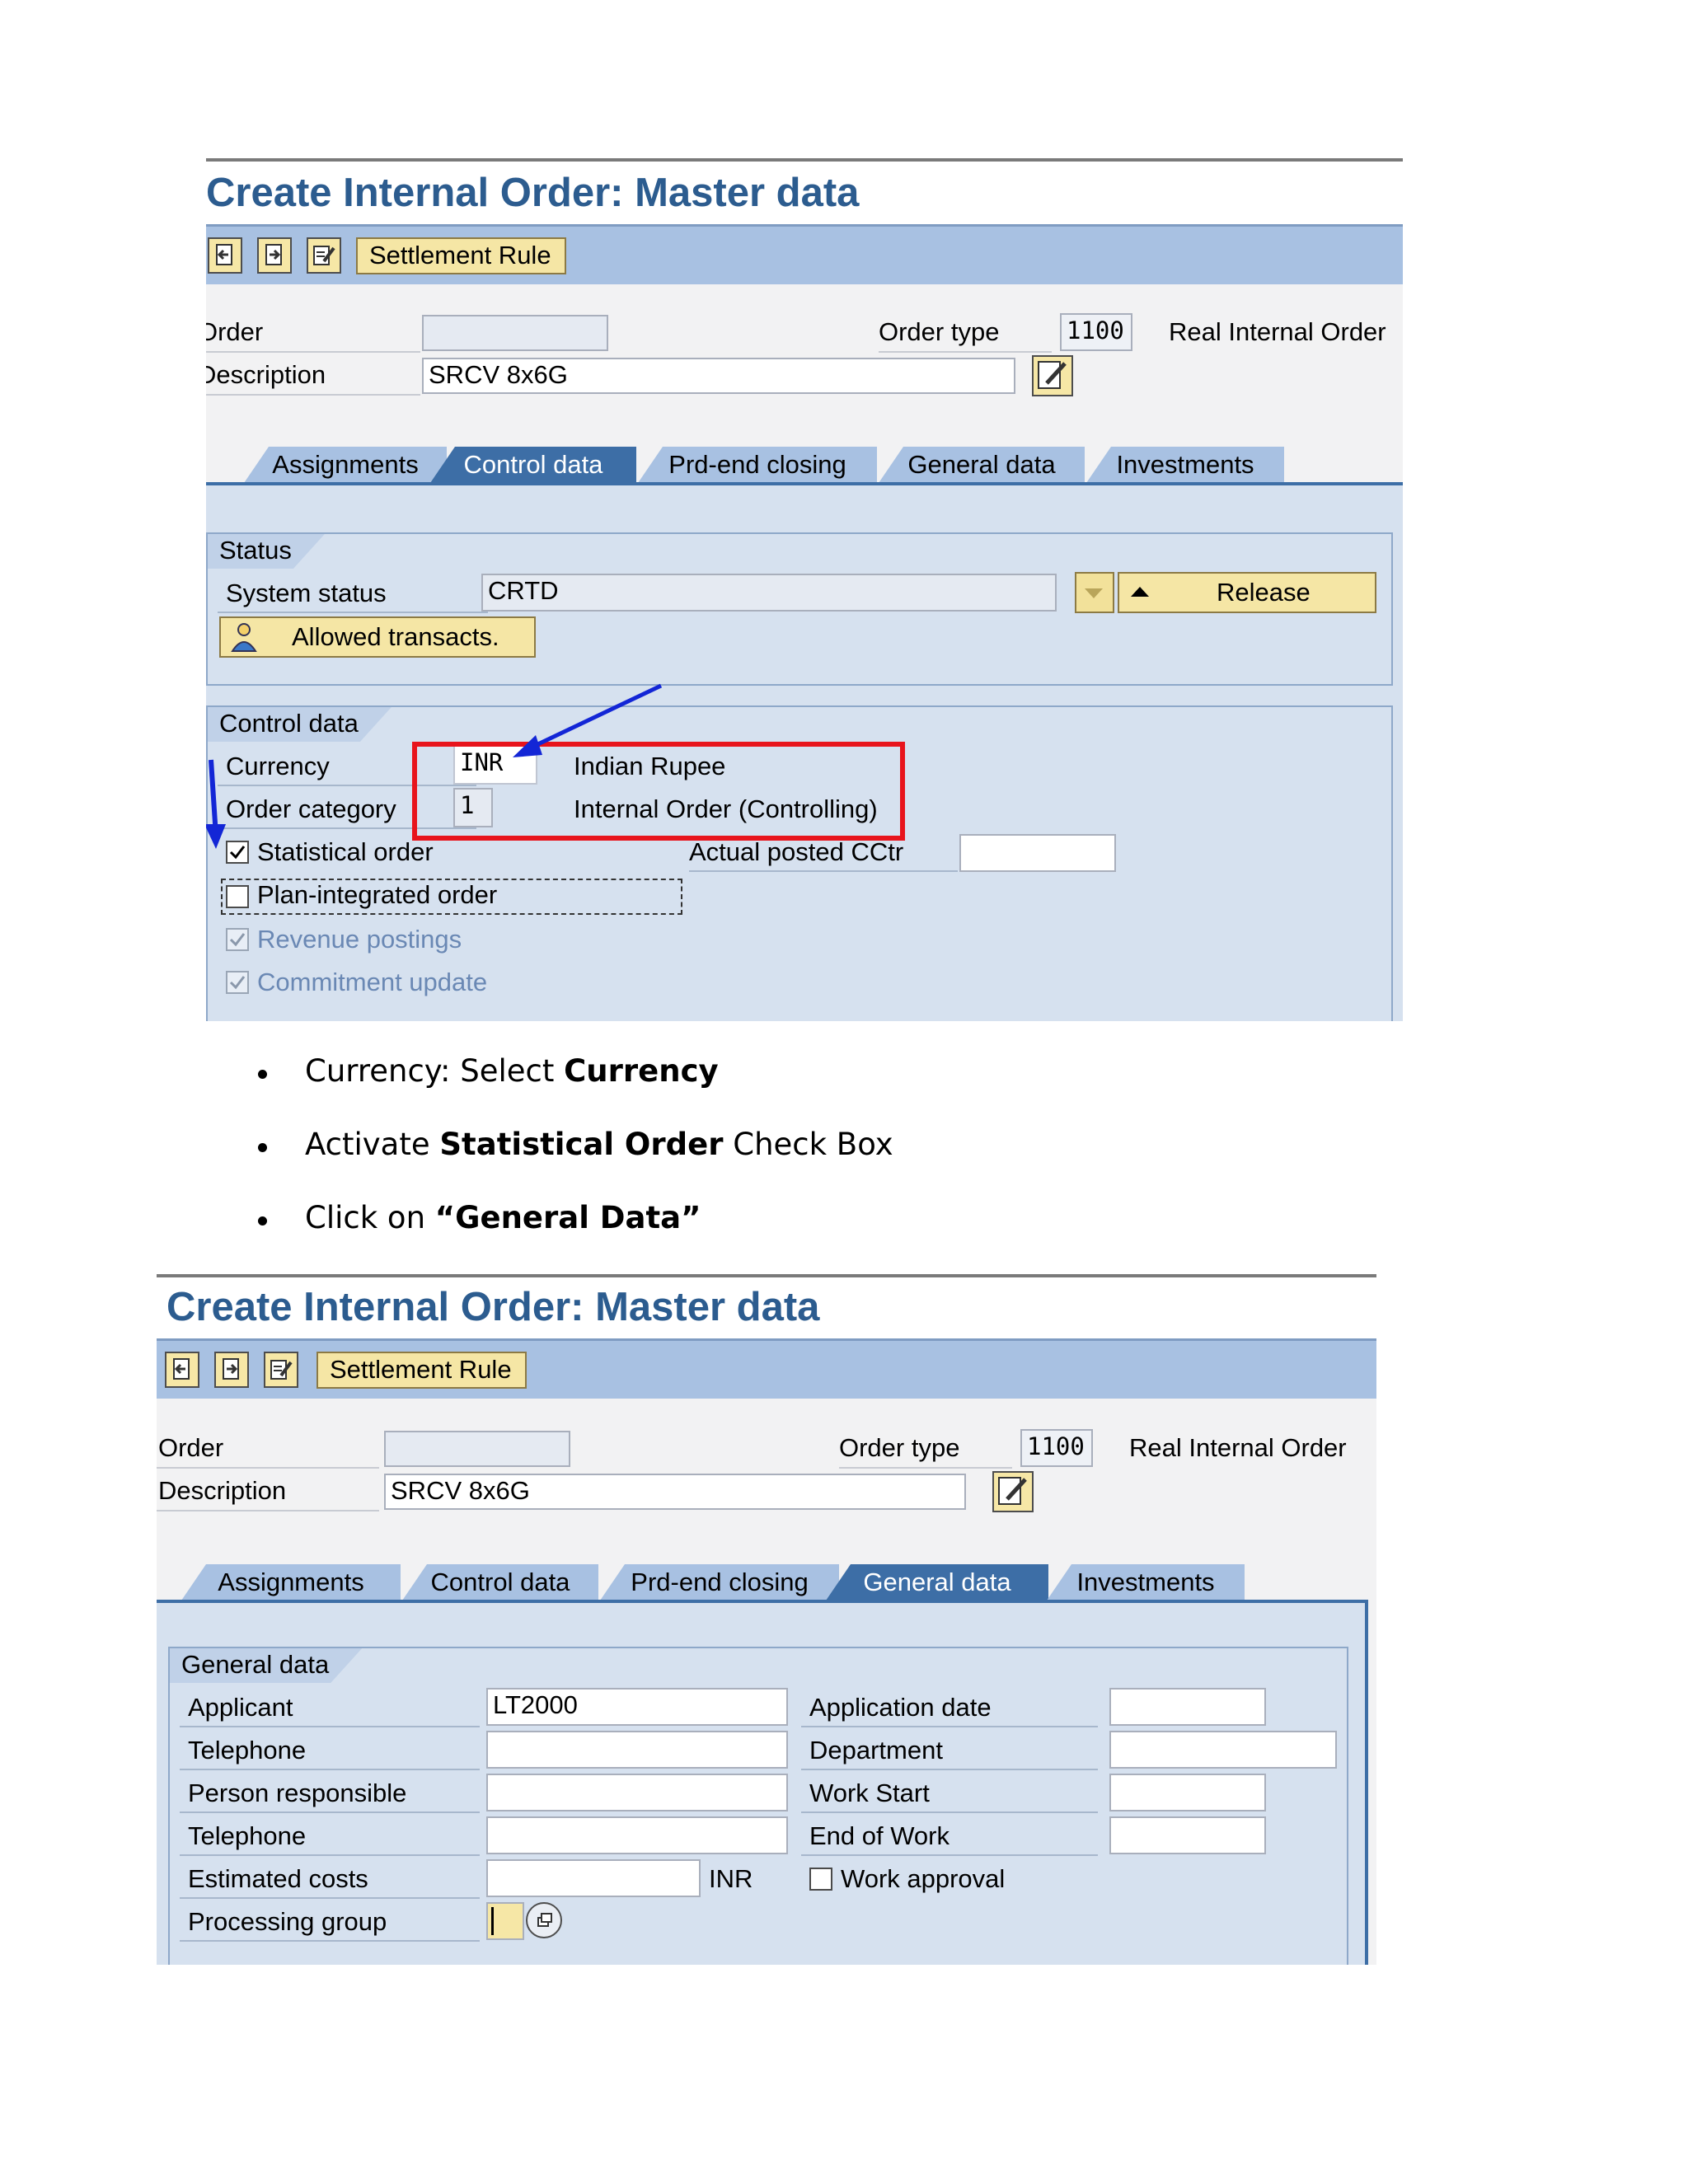  Describe the element at coordinates (675, 1492) in the screenshot. I see `description-field: SRCV 8x6G` at that location.